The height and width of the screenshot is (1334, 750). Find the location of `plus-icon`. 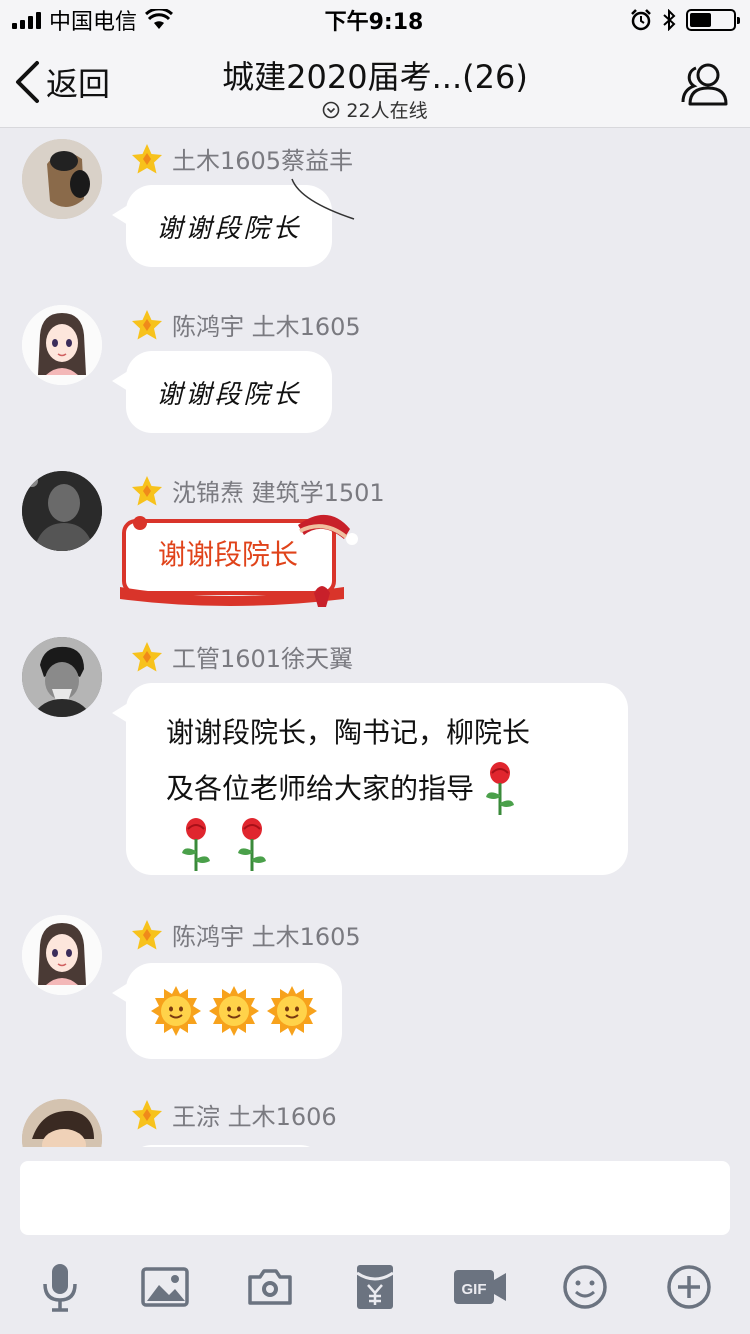

plus-icon is located at coordinates (689, 1287).